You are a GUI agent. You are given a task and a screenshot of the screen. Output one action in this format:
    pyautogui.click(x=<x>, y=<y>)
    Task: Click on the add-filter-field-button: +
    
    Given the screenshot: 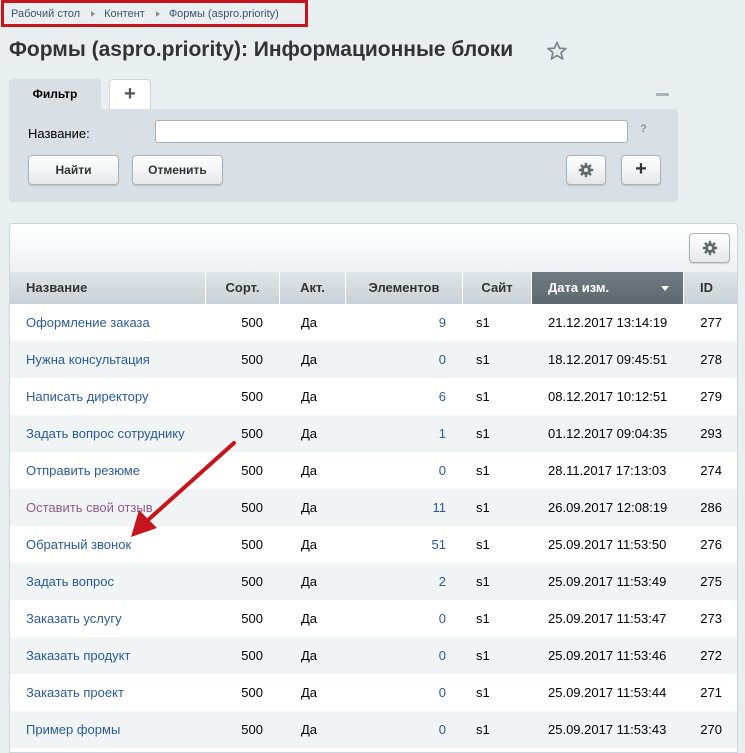 What is the action you would take?
    pyautogui.click(x=641, y=170)
    